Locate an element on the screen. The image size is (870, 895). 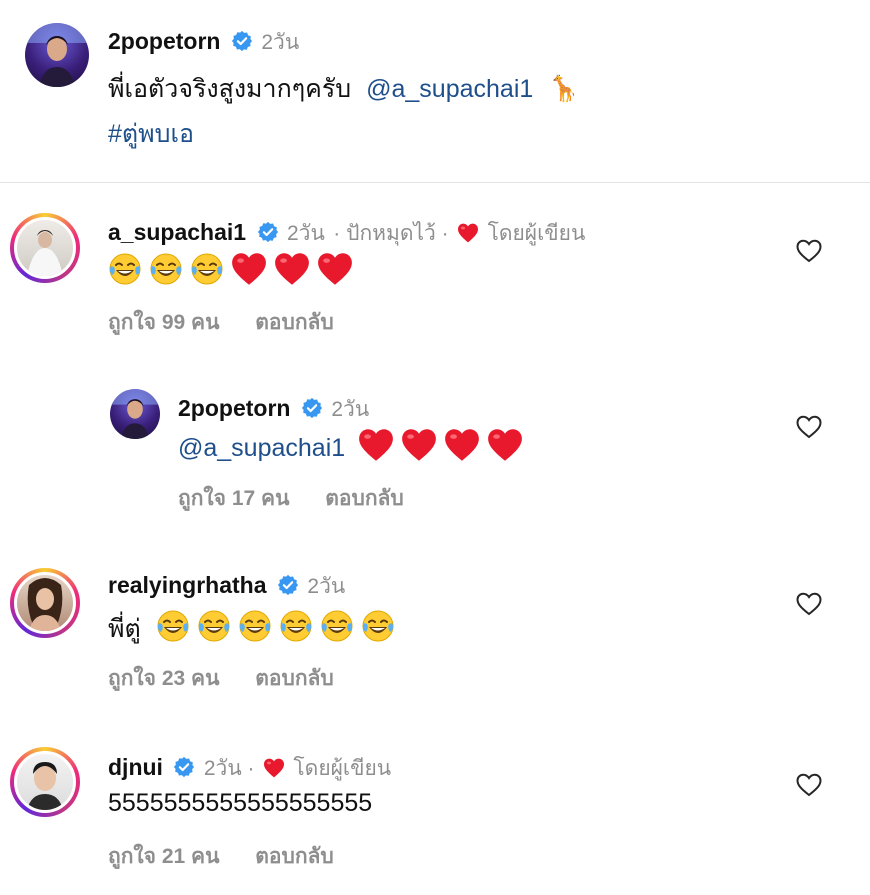
comment-username: a_supachai1 is located at coordinates (177, 232).